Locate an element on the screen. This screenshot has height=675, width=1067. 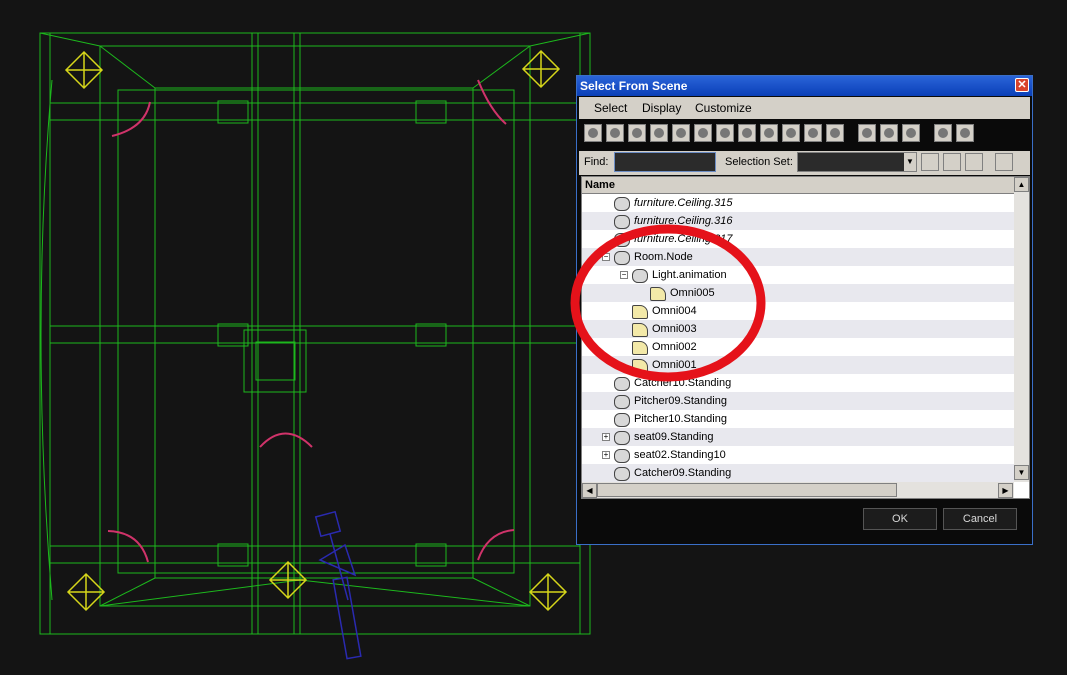
list-none-icon is located at coordinates (889, 133).